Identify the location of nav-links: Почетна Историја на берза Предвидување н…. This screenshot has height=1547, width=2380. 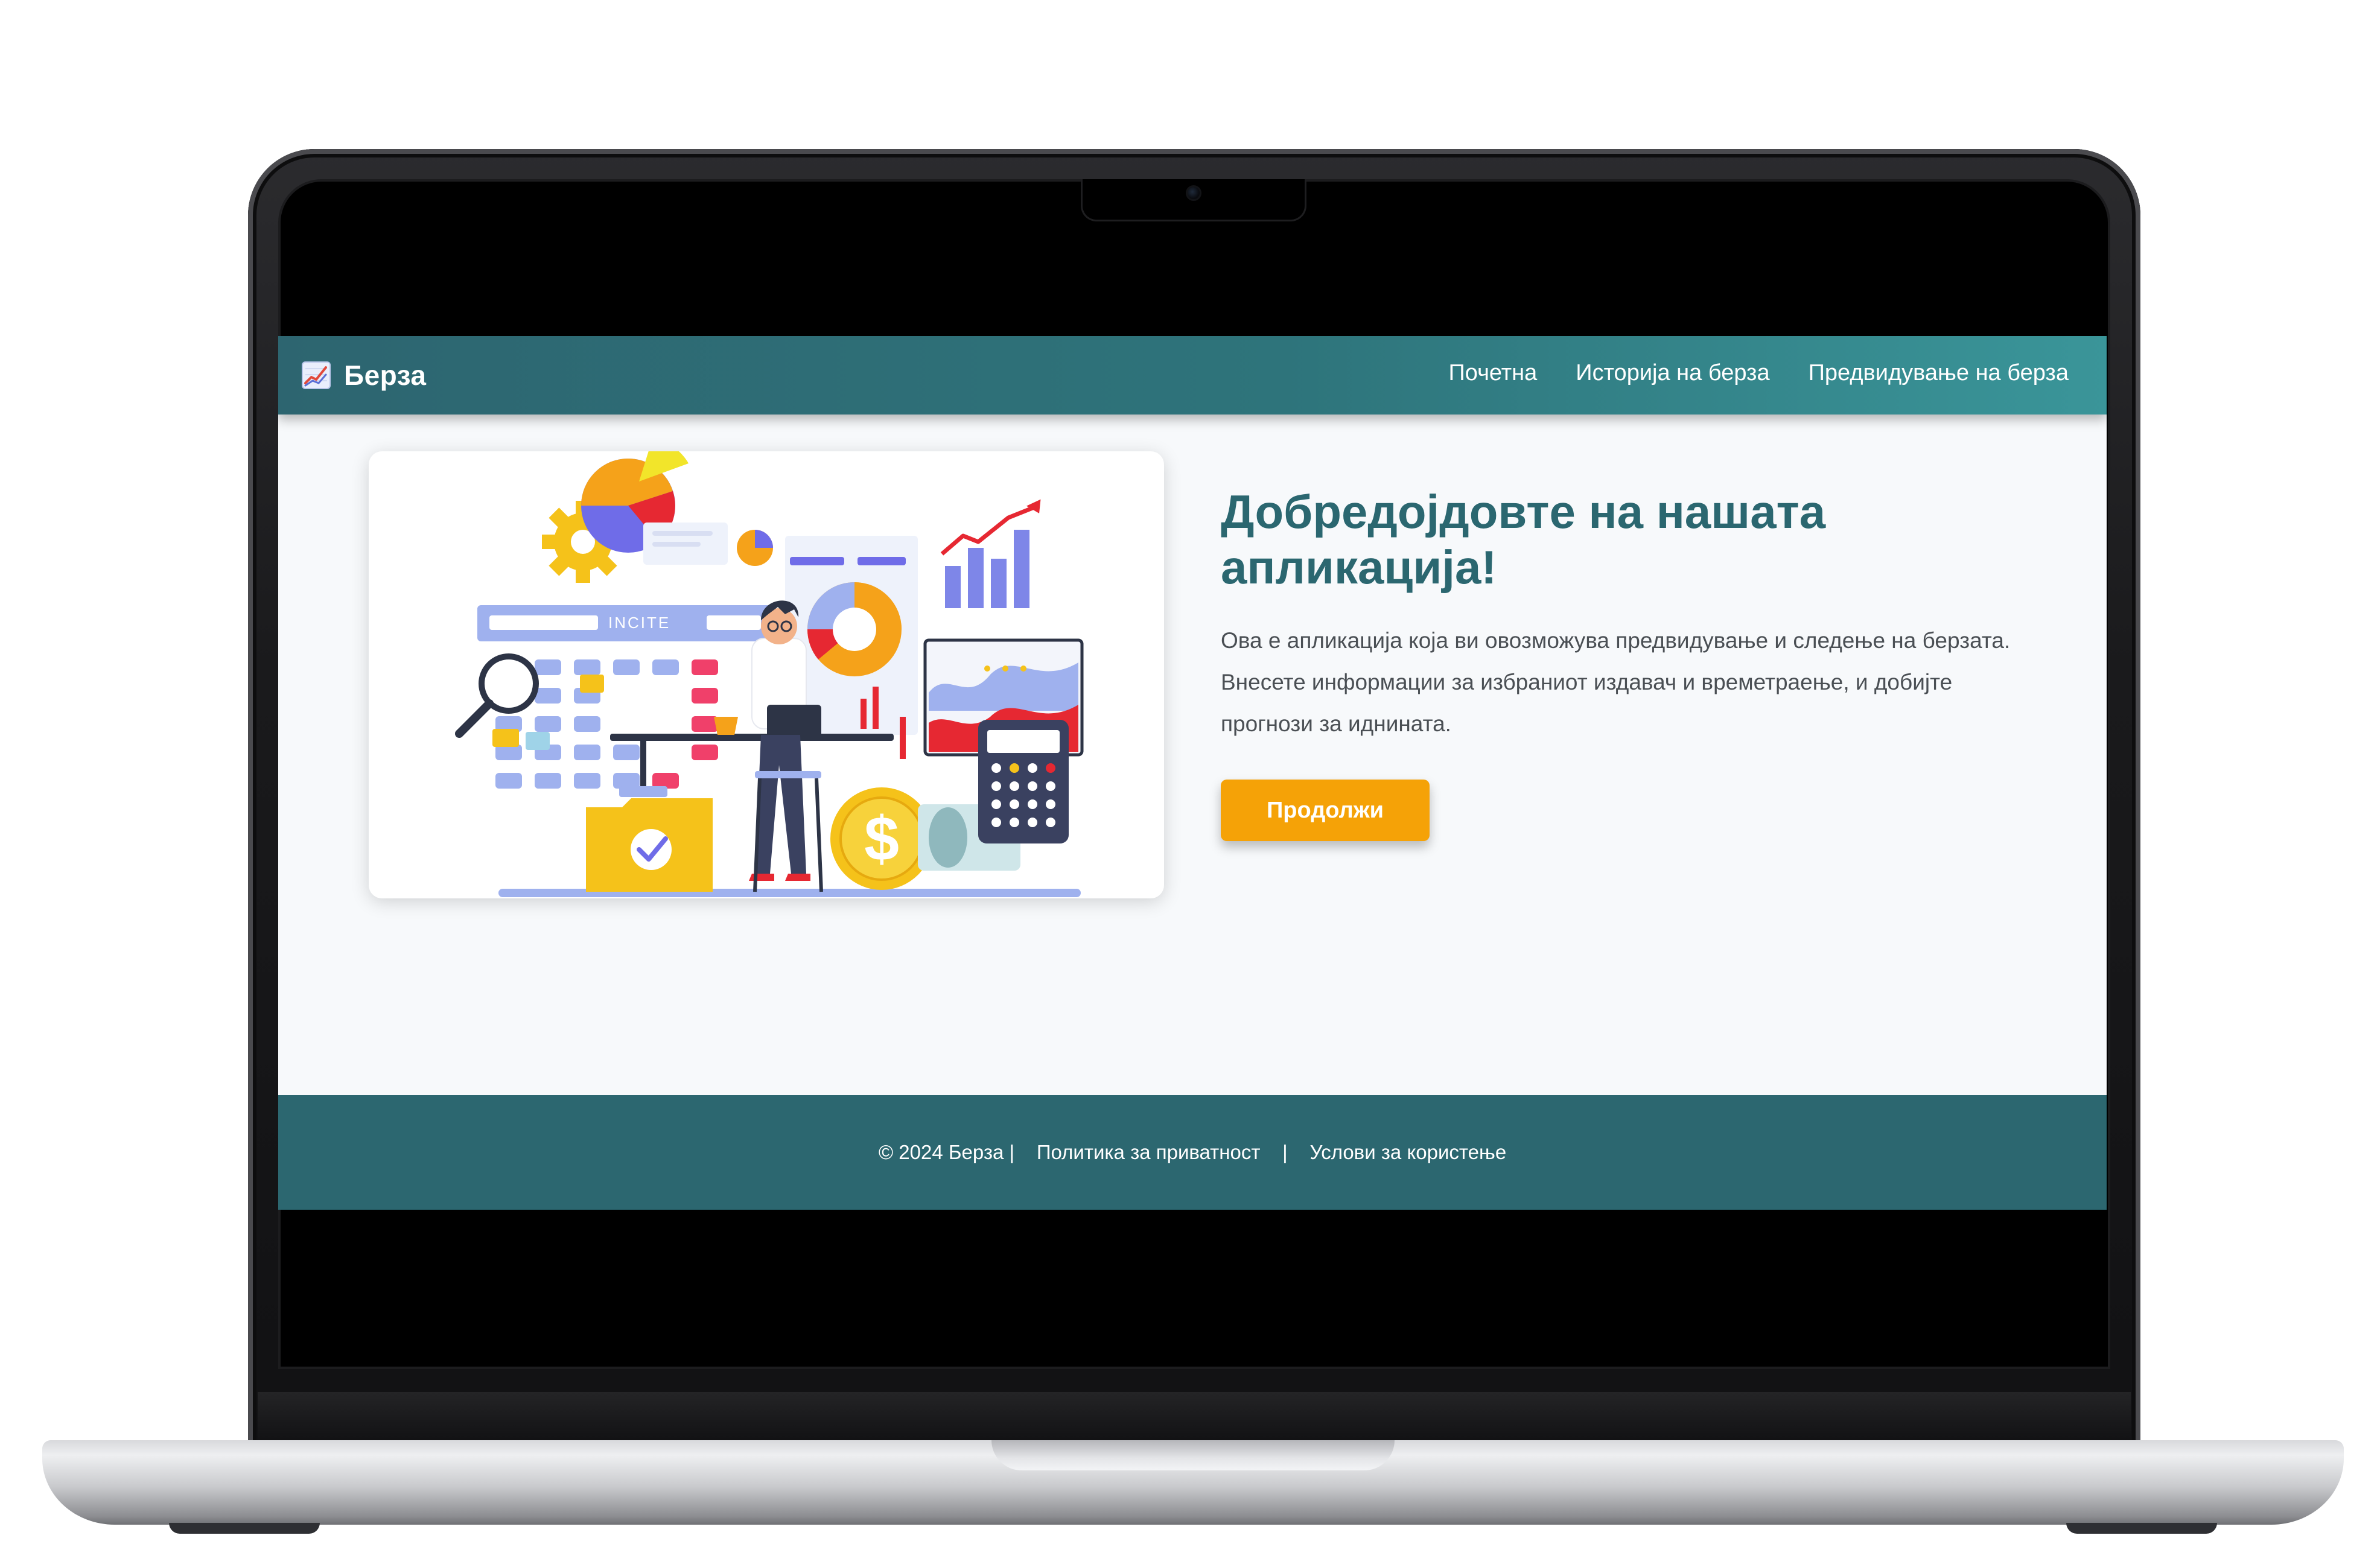
(1740, 373).